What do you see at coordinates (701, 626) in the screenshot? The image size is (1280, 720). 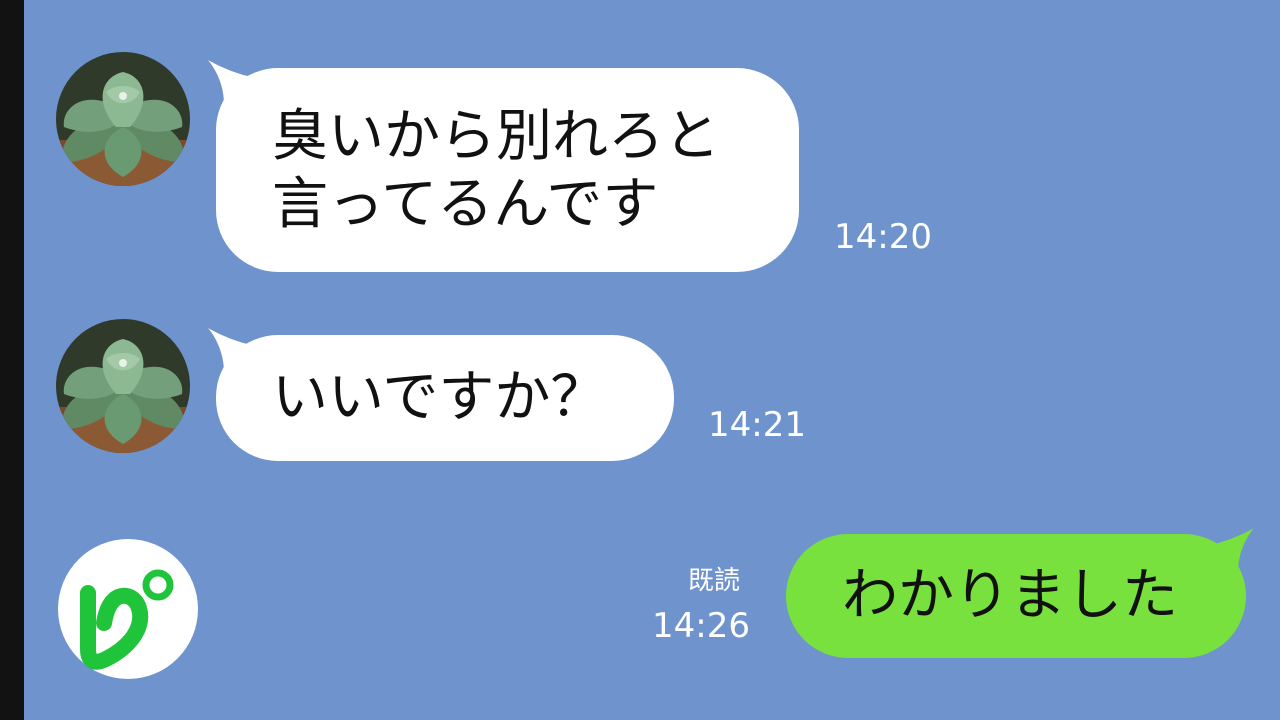 I see `message-timestamp: 14:26` at bounding box center [701, 626].